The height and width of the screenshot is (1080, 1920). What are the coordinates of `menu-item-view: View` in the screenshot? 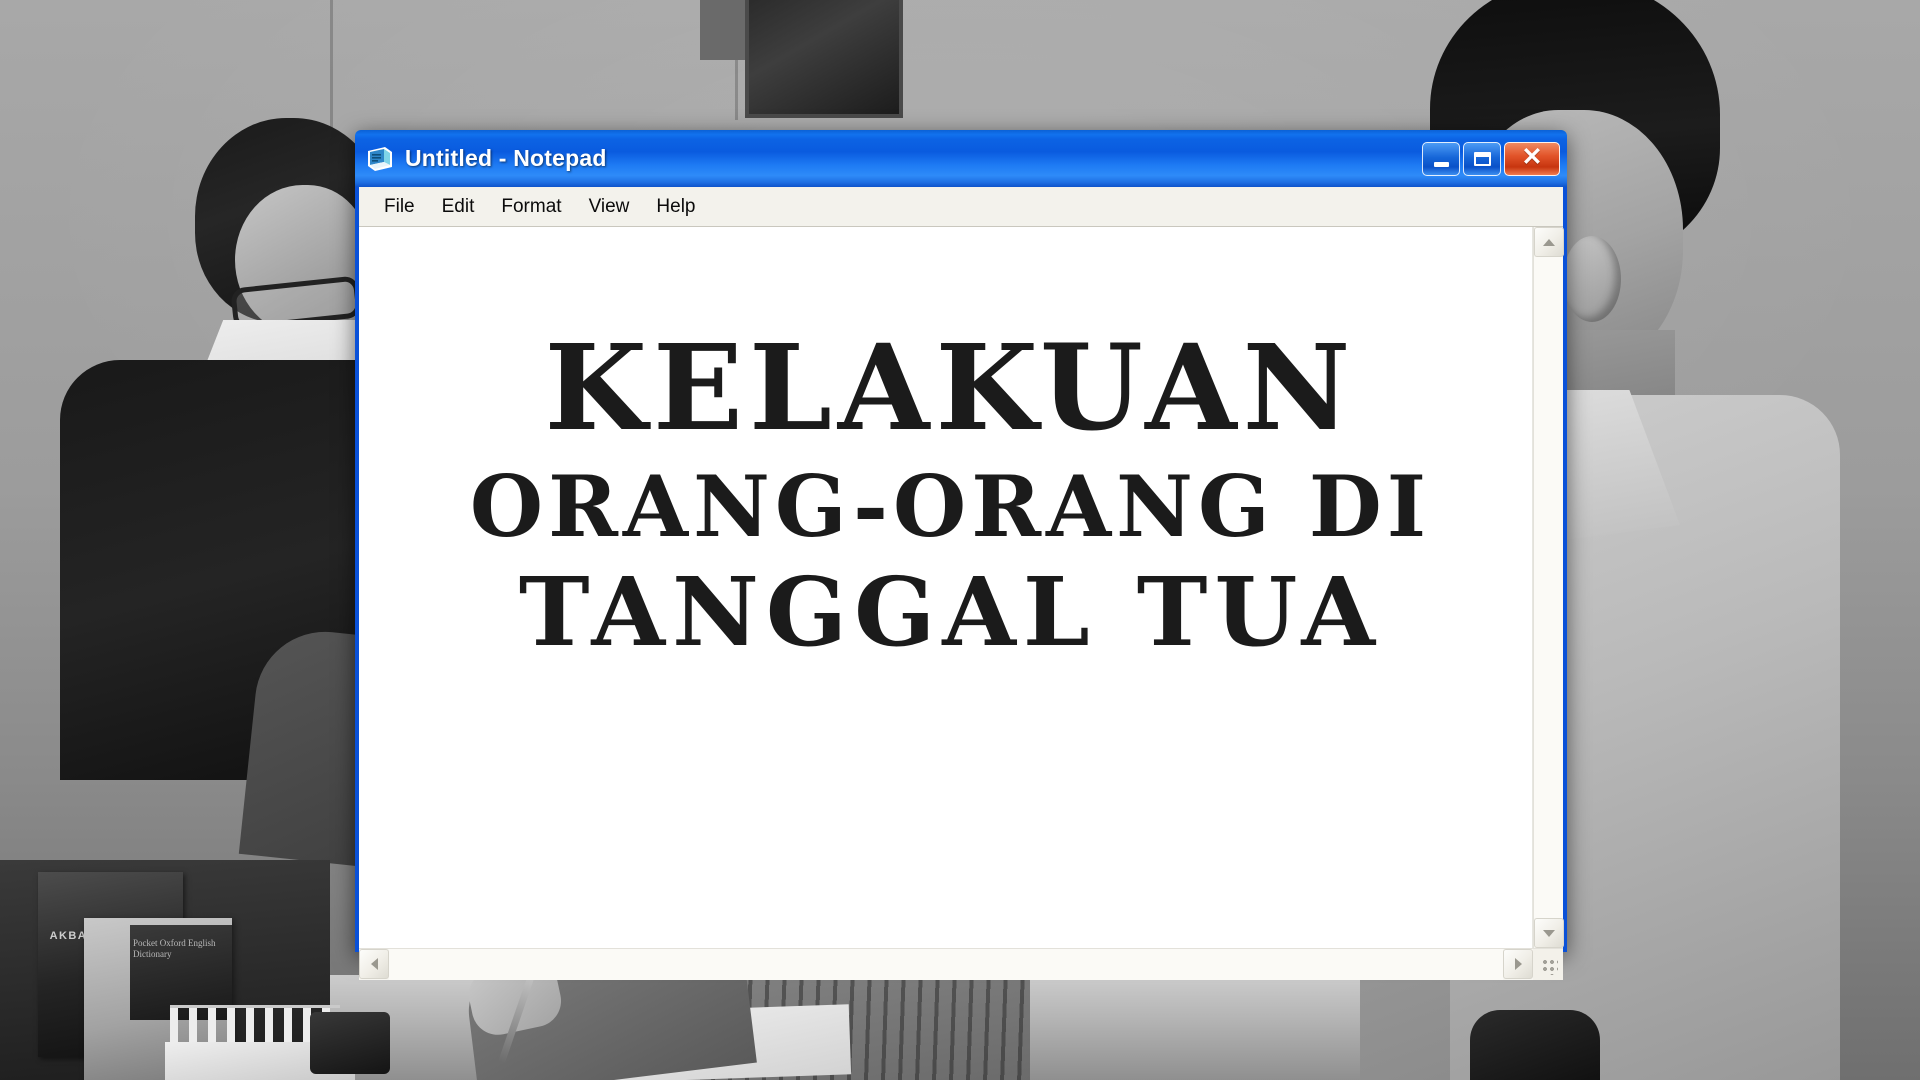 It's located at (609, 207).